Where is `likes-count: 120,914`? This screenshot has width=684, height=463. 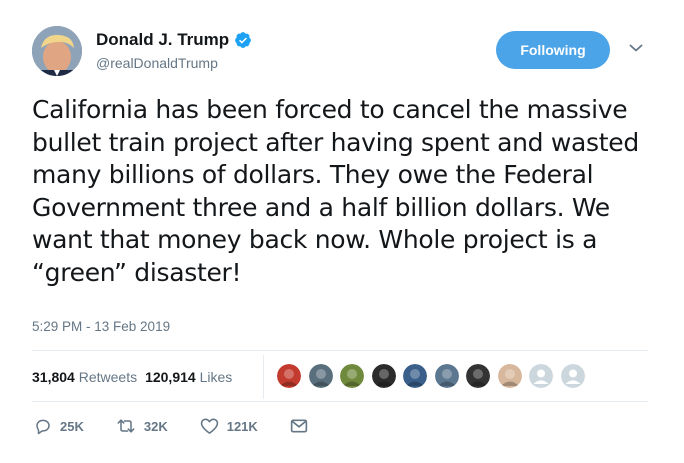
likes-count: 120,914 is located at coordinates (170, 377).